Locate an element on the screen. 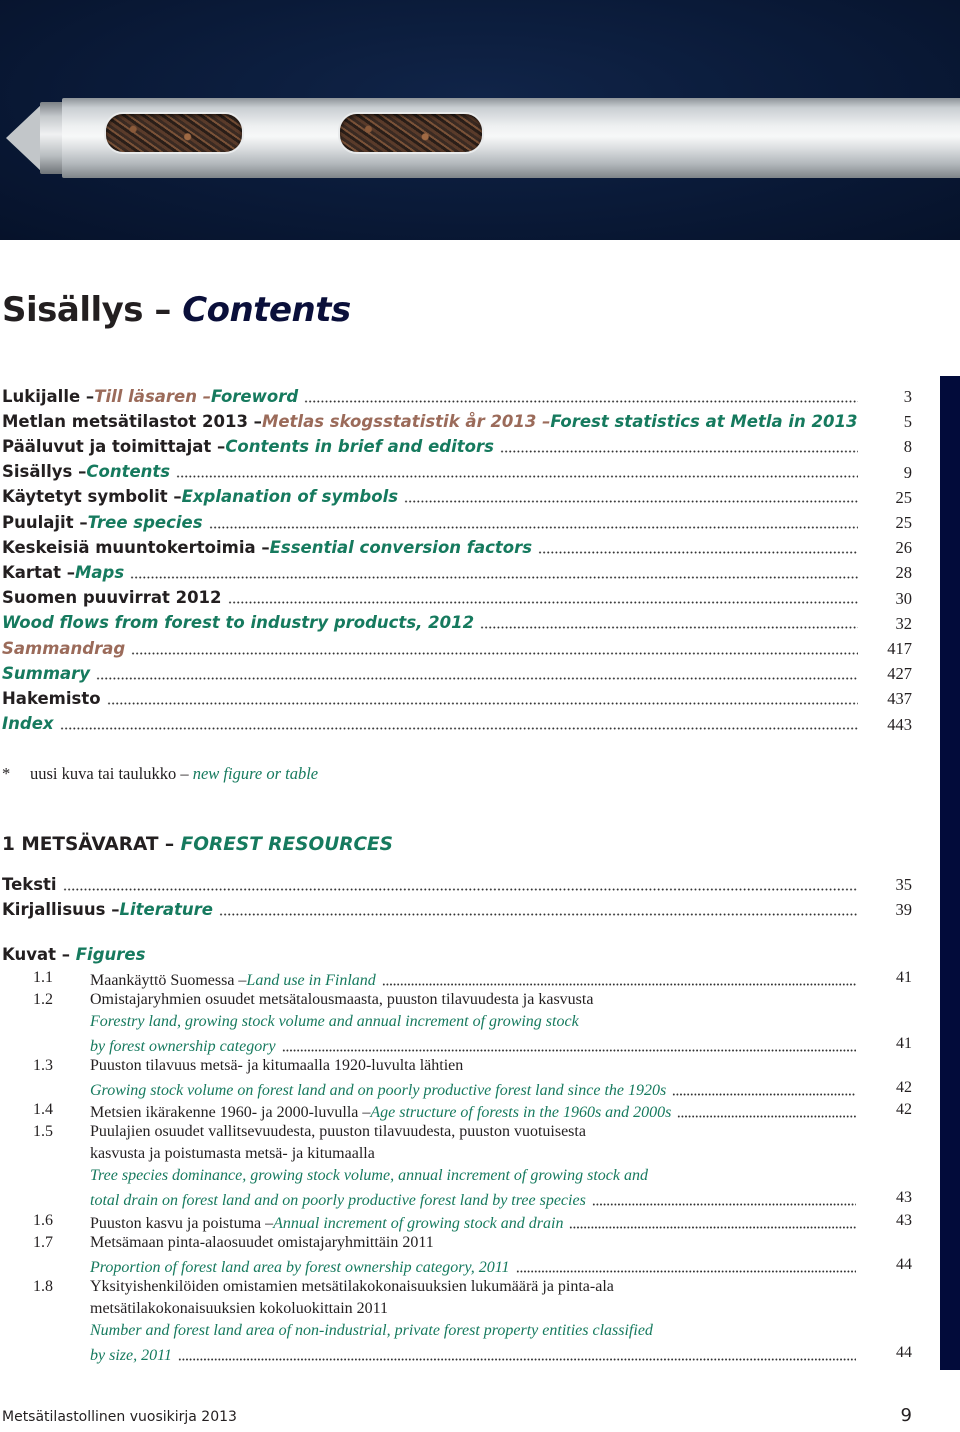  section-heading: 1 METSÄVARAT – FOREST RESOURCES is located at coordinates (197, 844).